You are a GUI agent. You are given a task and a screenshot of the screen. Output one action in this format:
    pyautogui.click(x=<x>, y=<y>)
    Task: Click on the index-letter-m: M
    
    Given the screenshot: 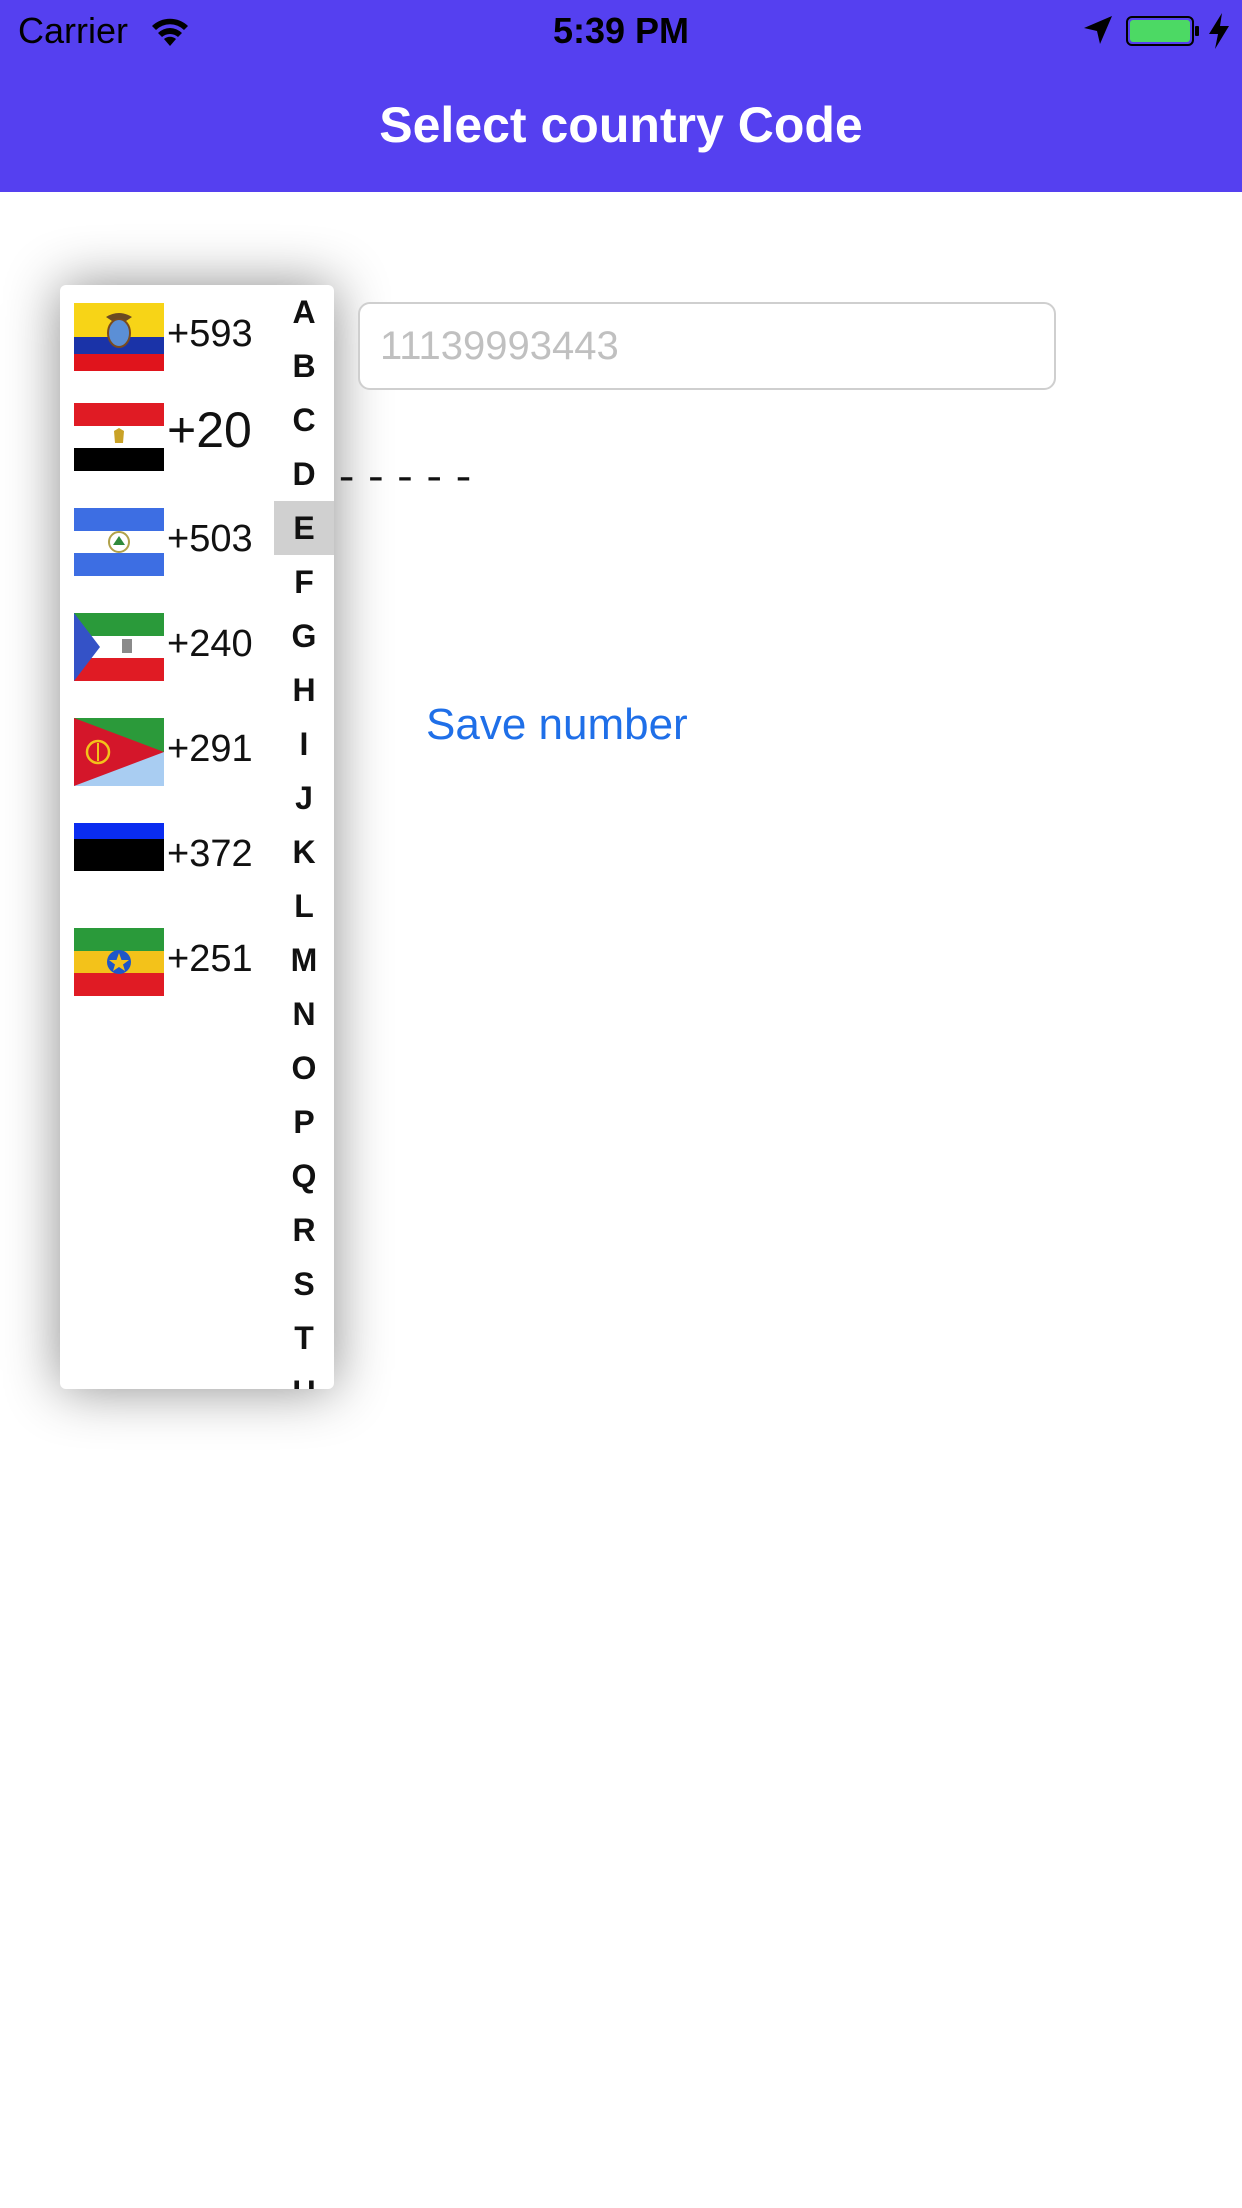 What is the action you would take?
    pyautogui.click(x=304, y=960)
    